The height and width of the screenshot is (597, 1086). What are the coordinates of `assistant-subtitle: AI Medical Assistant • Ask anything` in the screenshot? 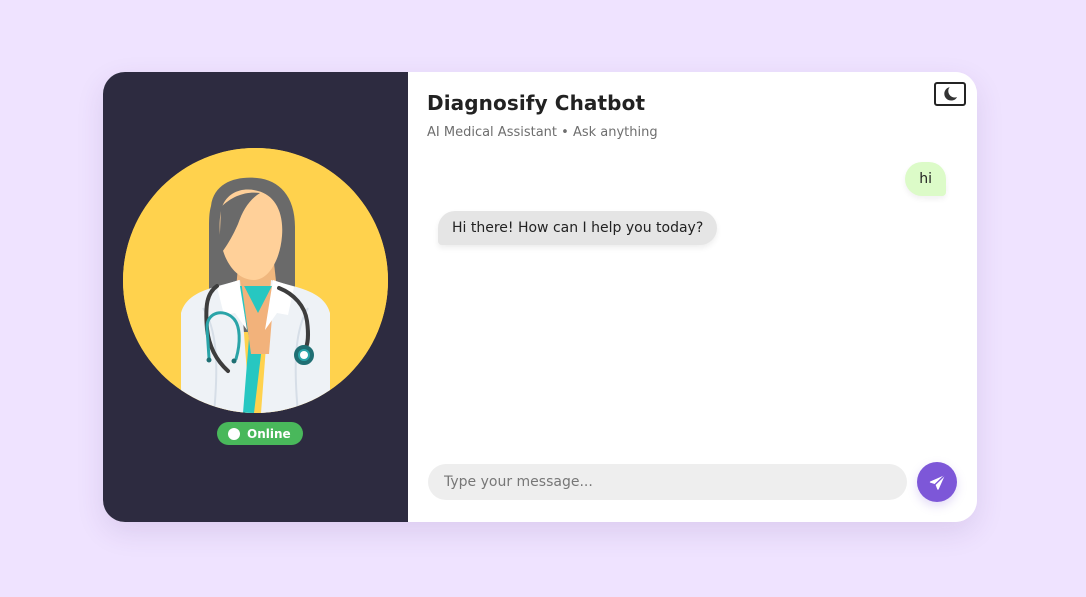 It's located at (542, 132).